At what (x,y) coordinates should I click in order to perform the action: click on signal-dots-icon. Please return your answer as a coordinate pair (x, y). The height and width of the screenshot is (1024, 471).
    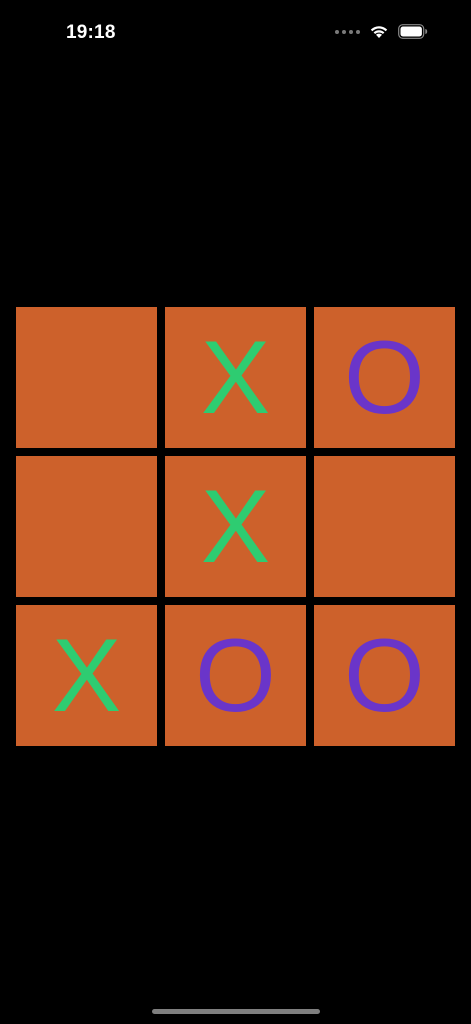
    Looking at the image, I should click on (347, 31).